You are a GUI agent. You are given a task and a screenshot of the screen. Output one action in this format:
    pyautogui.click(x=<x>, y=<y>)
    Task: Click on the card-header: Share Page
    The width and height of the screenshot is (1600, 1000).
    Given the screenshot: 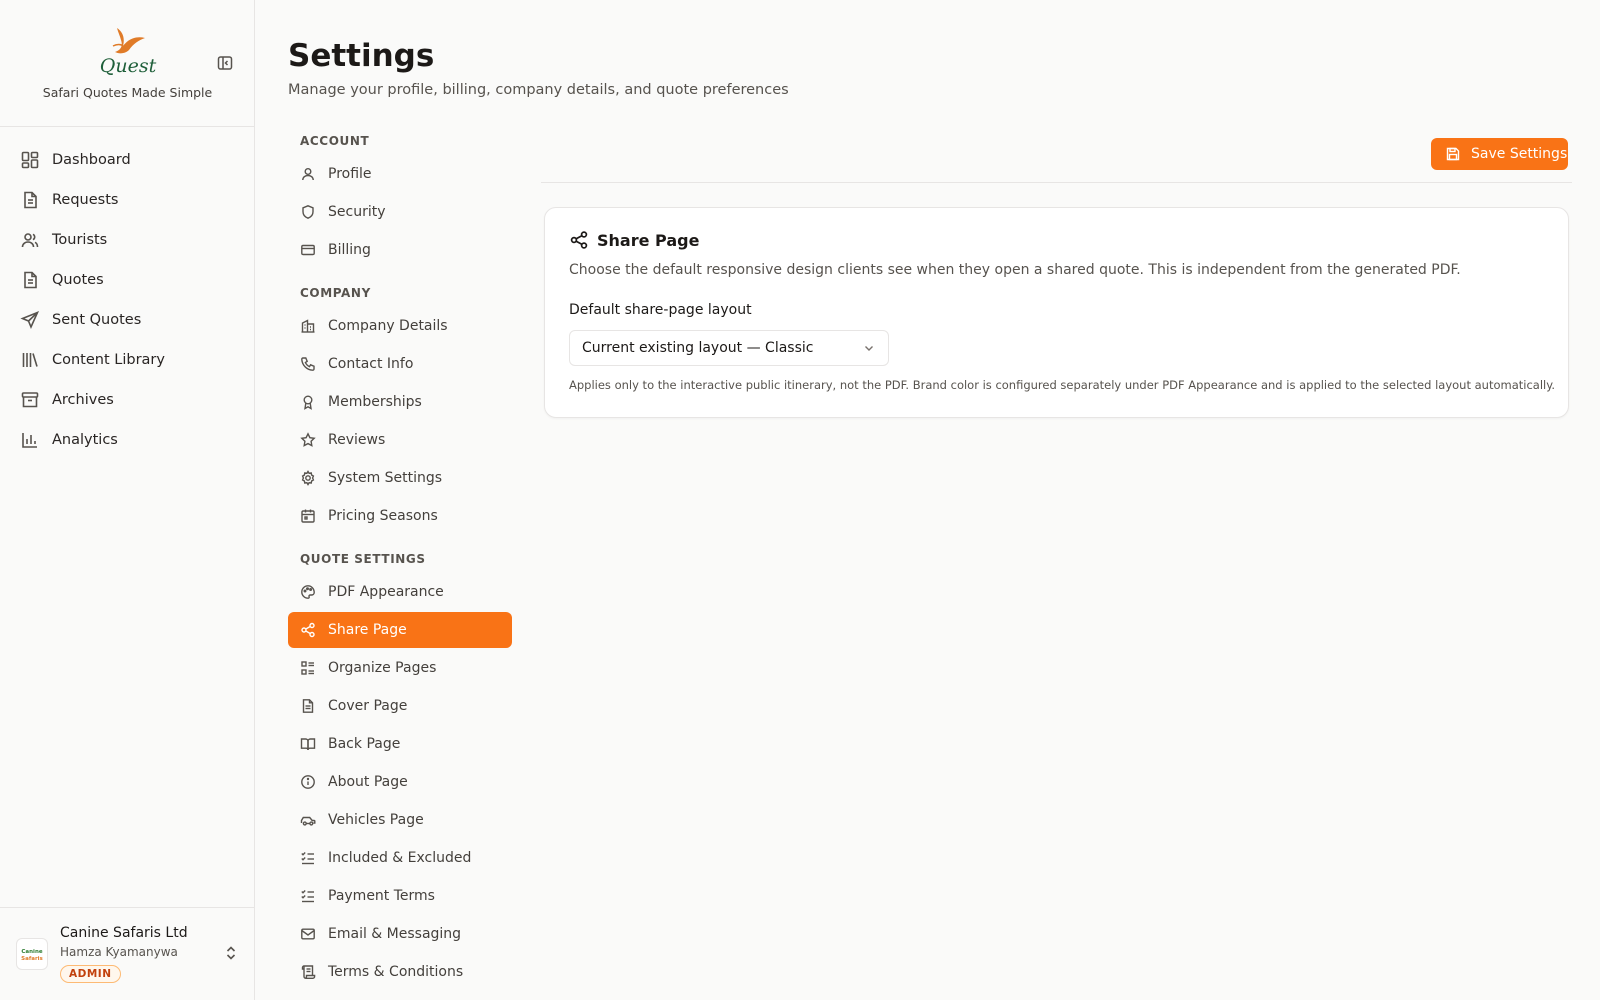 What is the action you would take?
    pyautogui.click(x=634, y=240)
    